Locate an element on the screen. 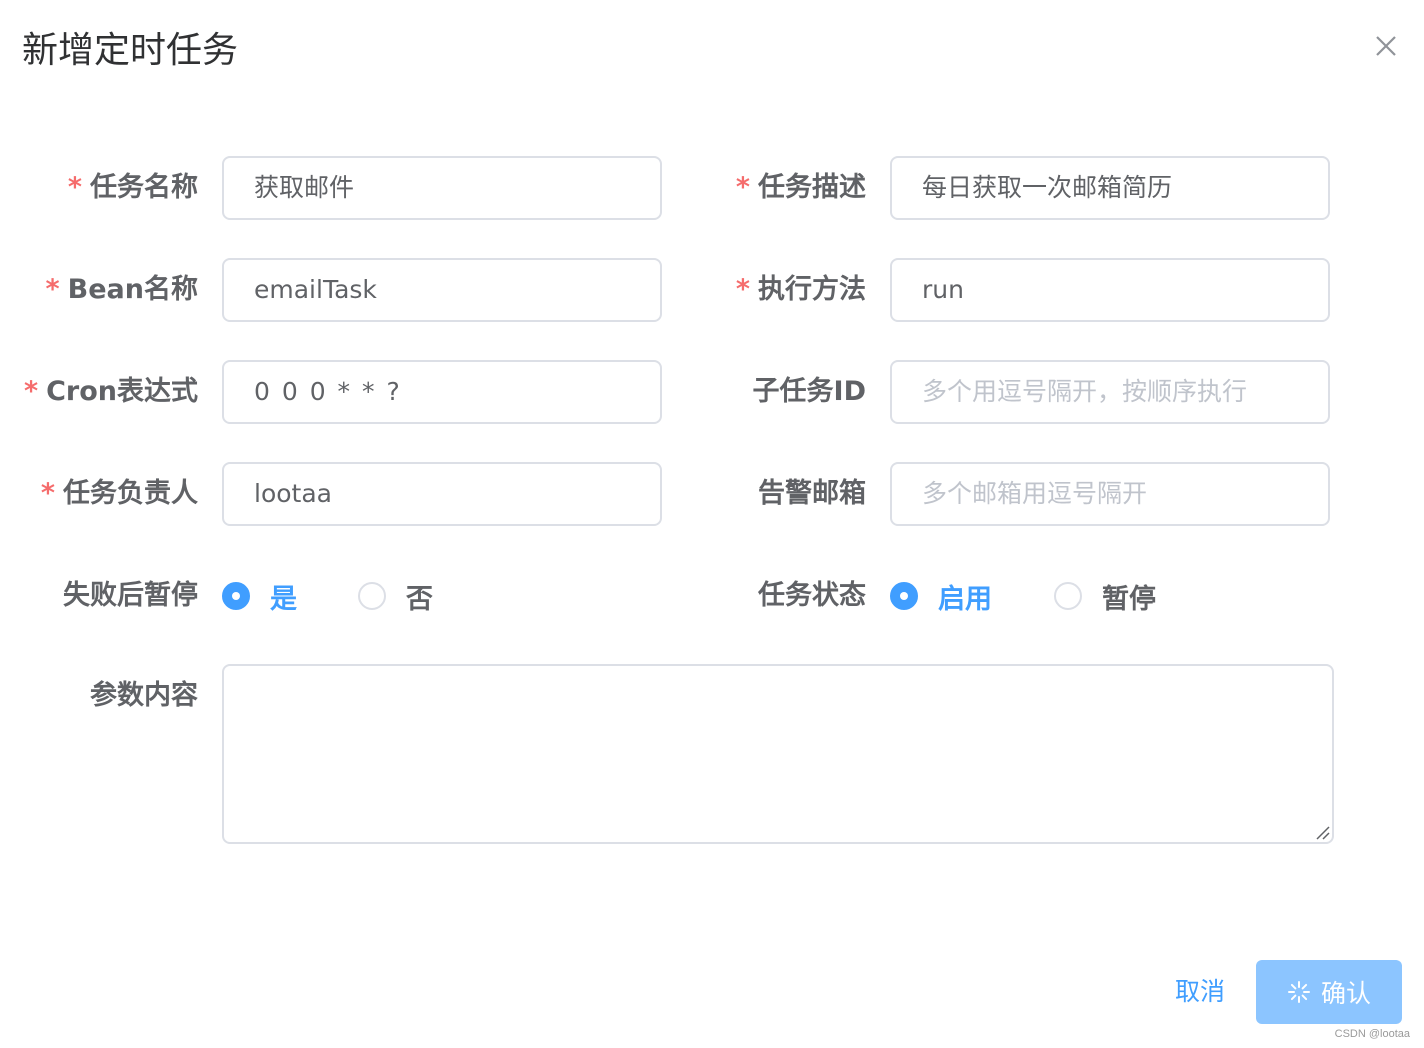 This screenshot has height=1048, width=1424. task-name-input: 获取邮件 is located at coordinates (442, 188).